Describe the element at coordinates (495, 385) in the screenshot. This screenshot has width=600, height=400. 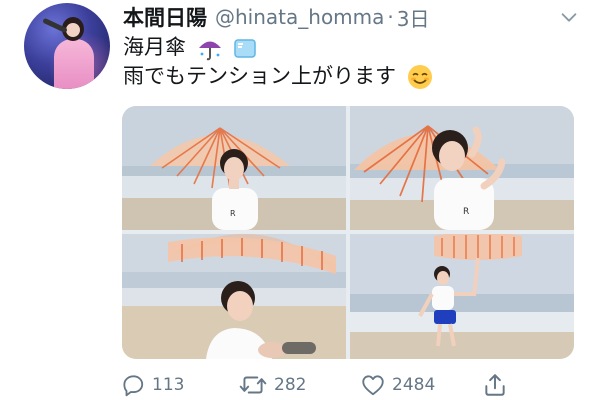
I see `share-icon` at that location.